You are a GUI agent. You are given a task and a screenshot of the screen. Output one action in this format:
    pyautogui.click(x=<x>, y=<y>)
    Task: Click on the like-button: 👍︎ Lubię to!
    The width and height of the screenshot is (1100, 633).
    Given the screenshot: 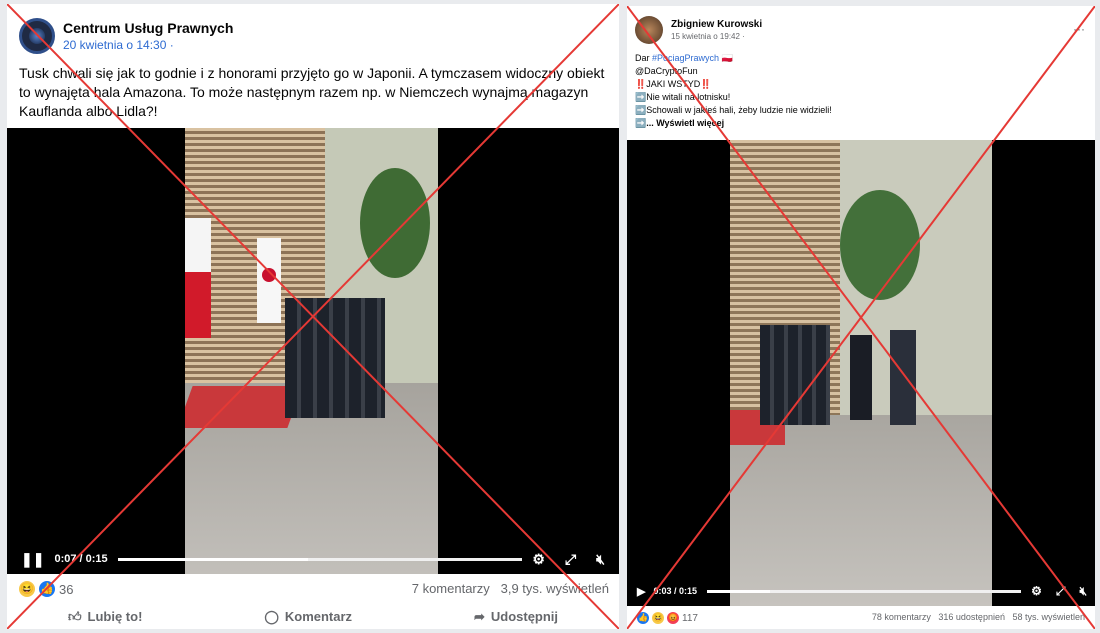 What is the action you would take?
    pyautogui.click(x=105, y=617)
    